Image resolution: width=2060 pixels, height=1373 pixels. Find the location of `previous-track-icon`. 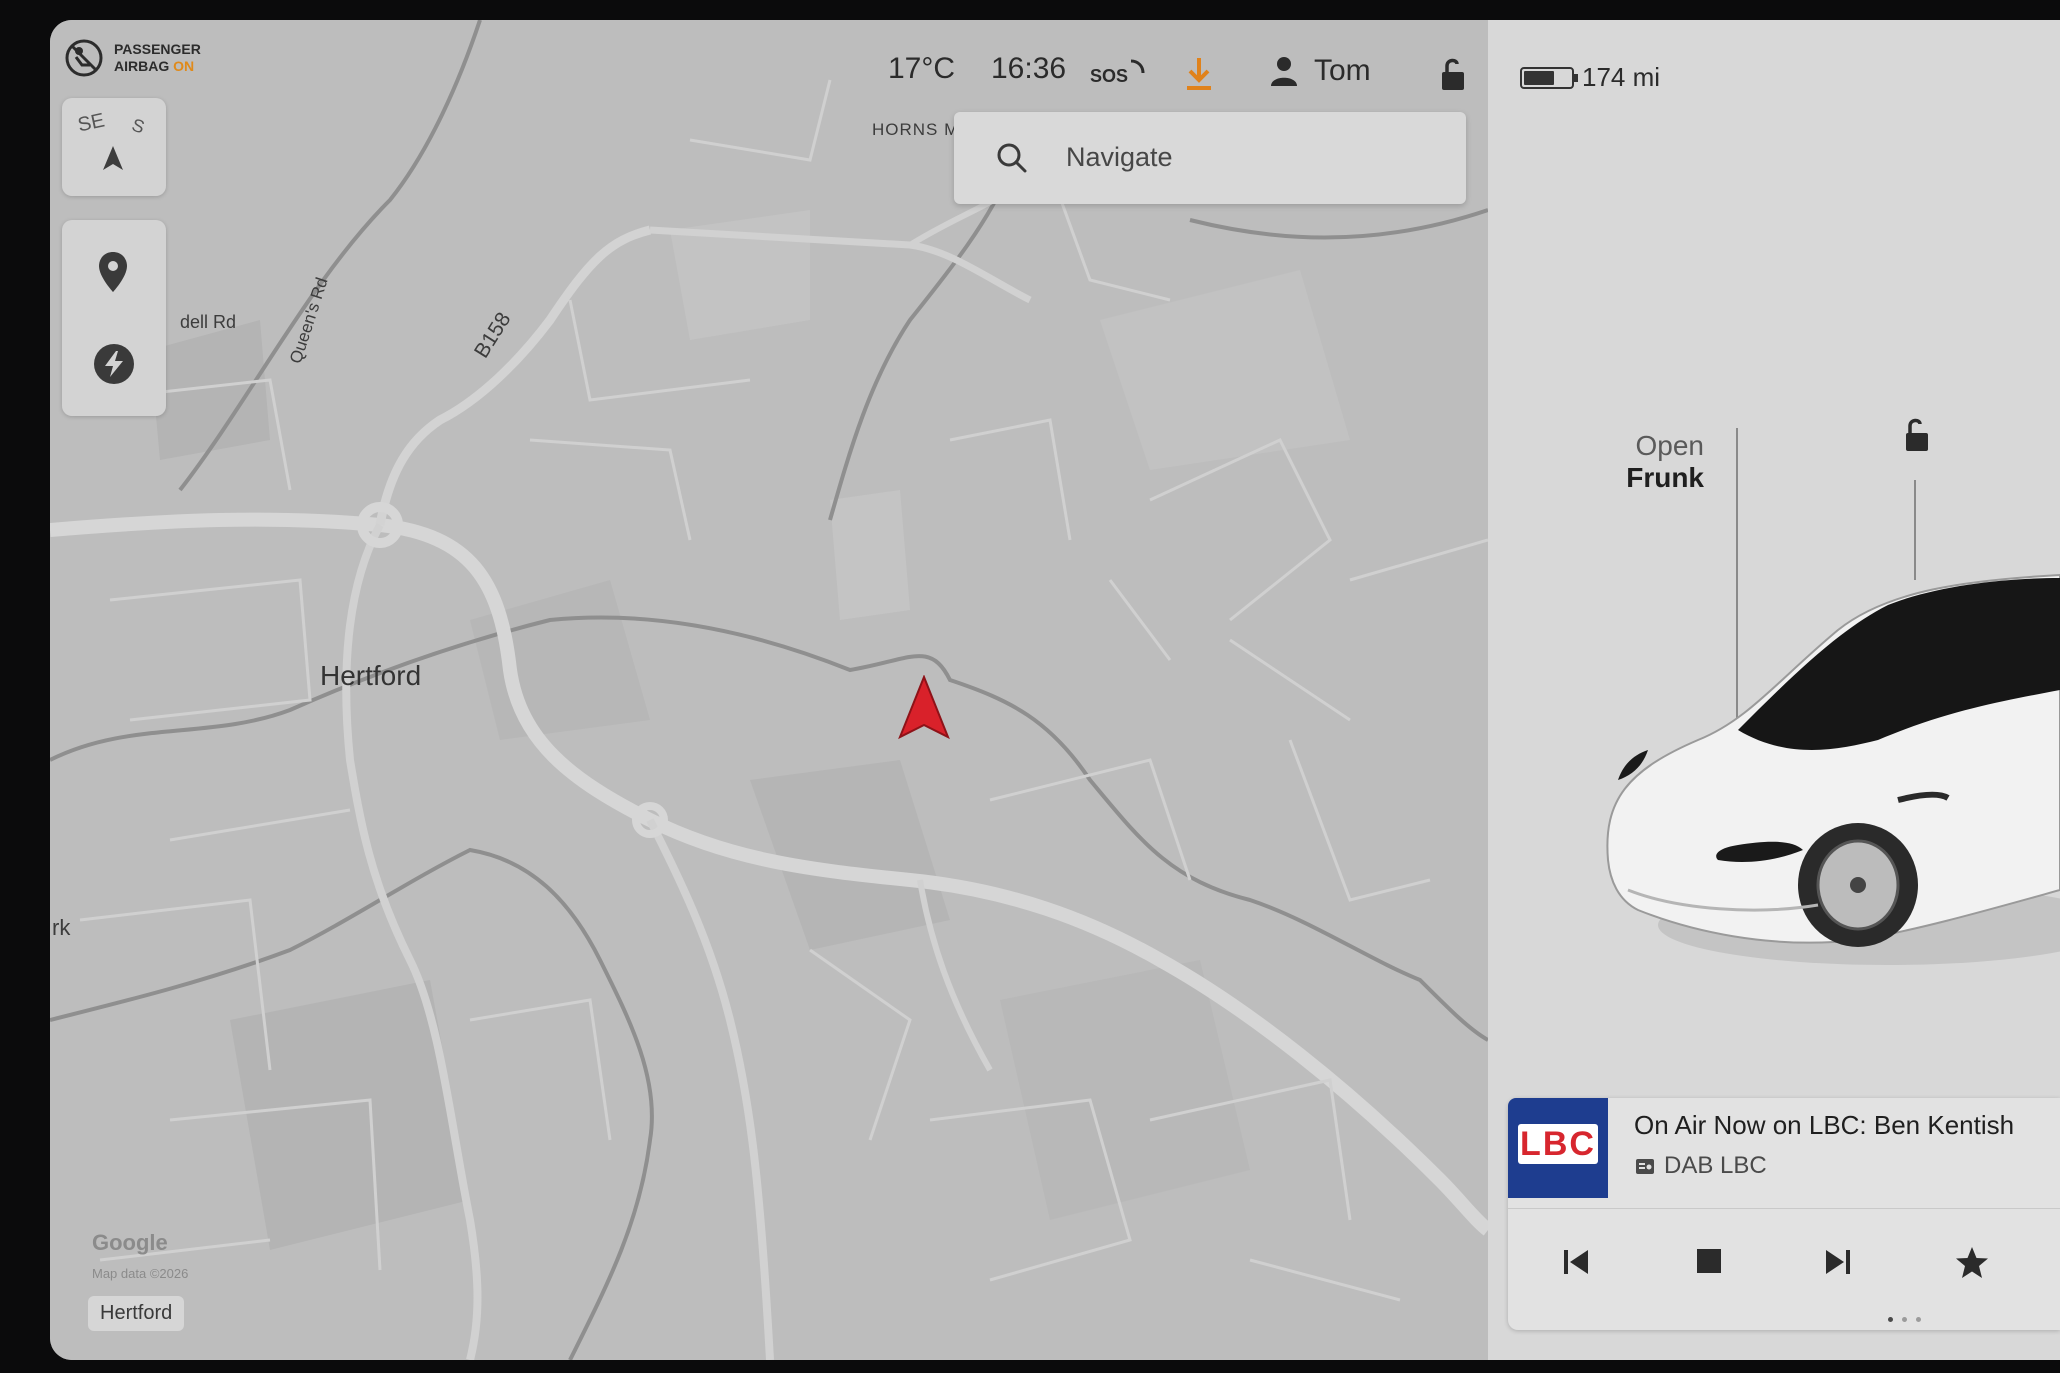

previous-track-icon is located at coordinates (1576, 1262).